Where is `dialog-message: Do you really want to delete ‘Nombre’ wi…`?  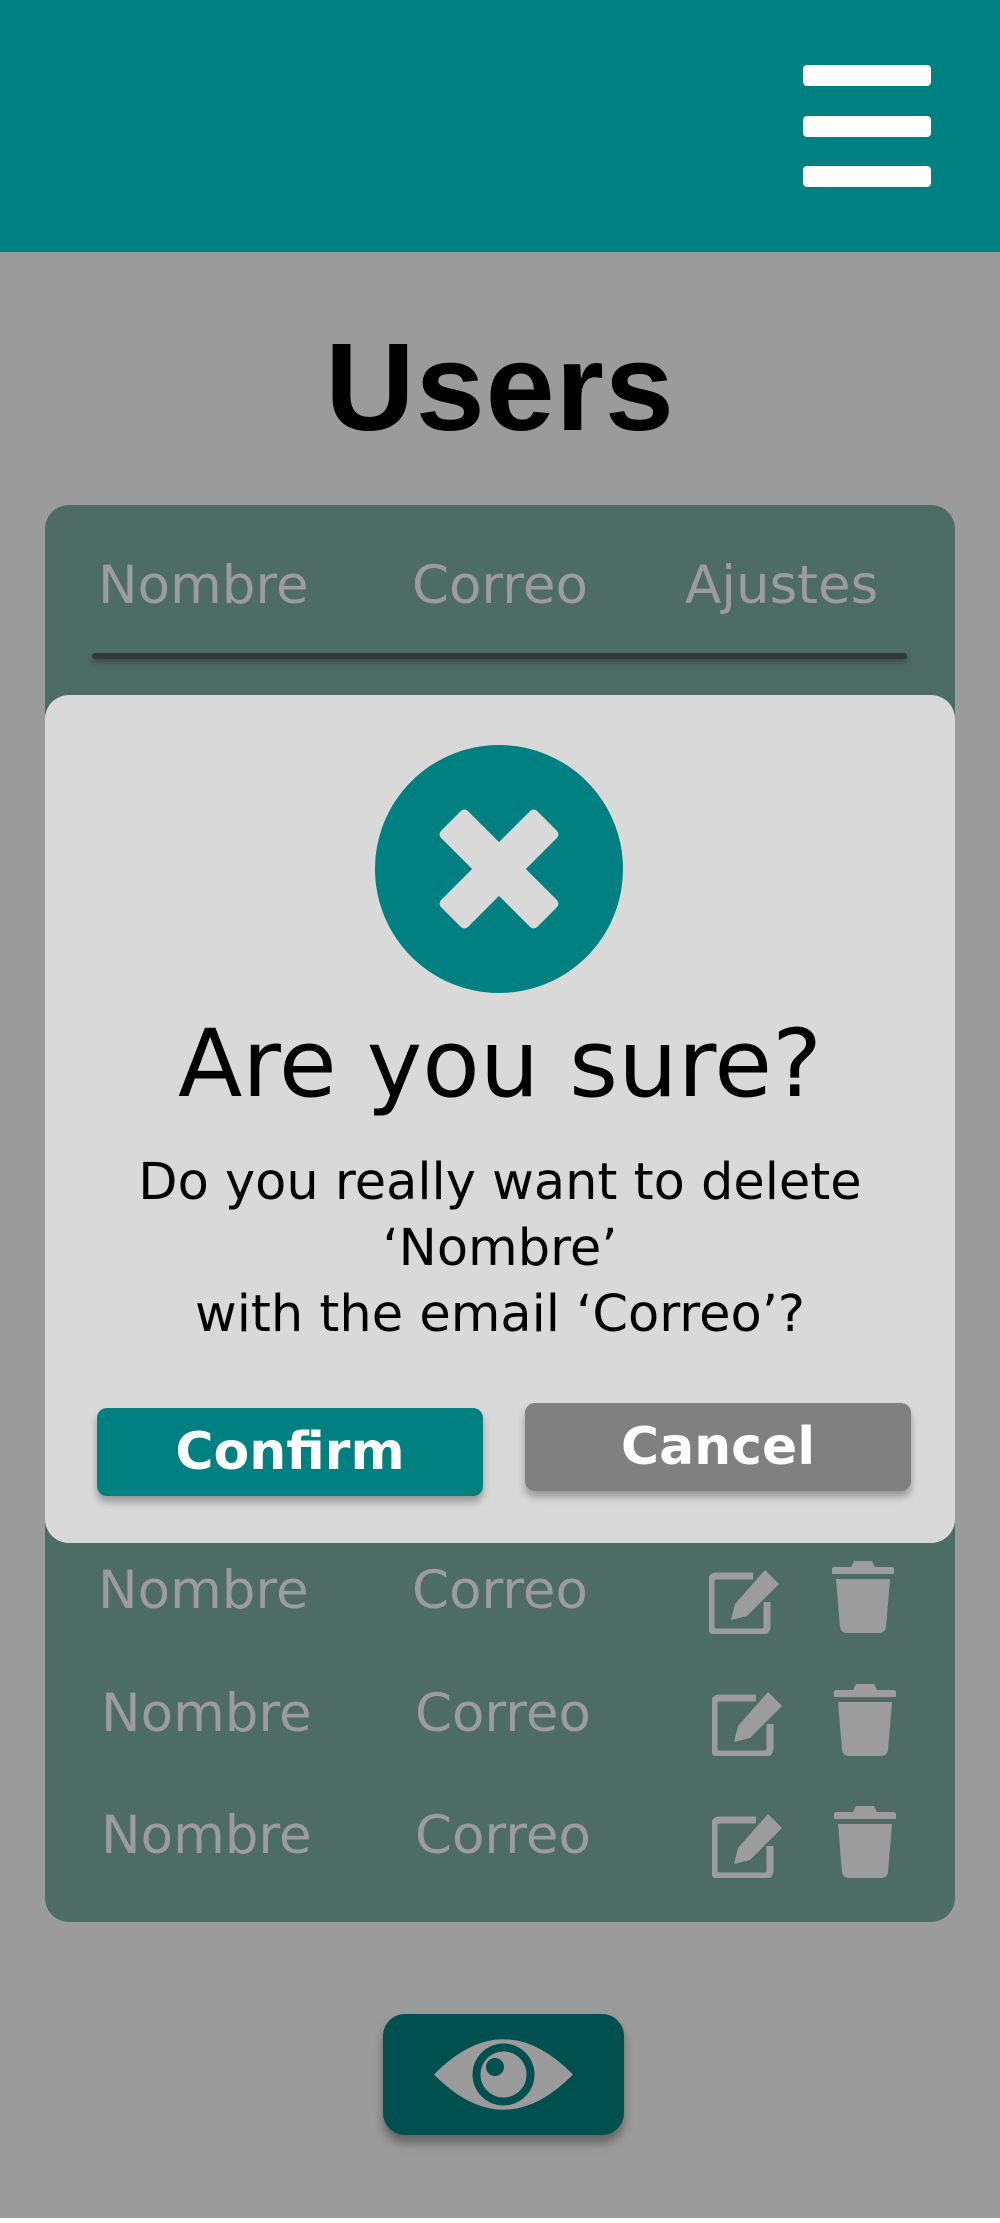
dialog-message: Do you really want to delete ‘Nombre’ wi… is located at coordinates (500, 1249).